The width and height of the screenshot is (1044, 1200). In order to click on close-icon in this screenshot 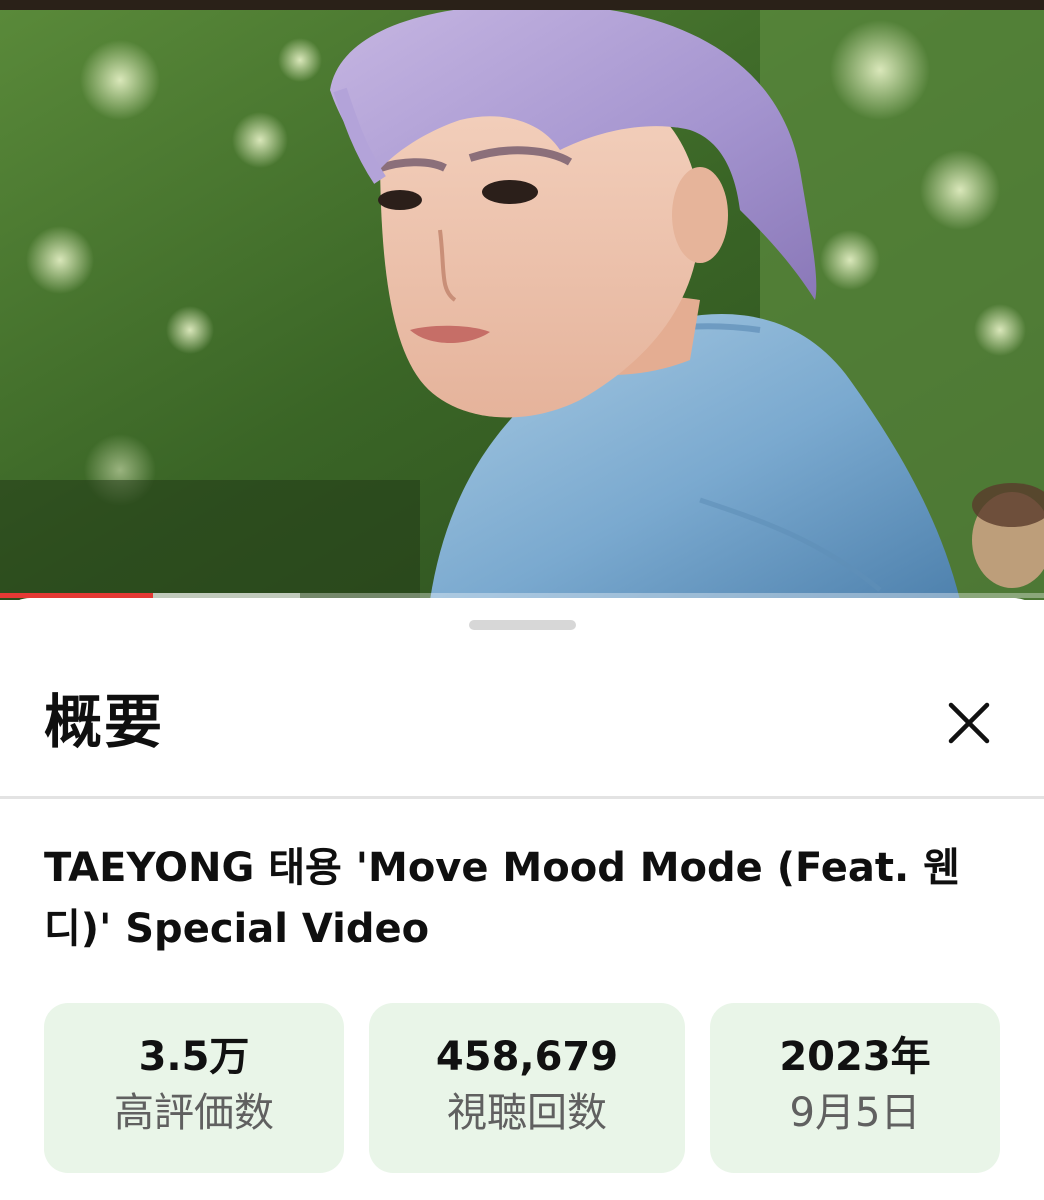, I will do `click(969, 723)`.